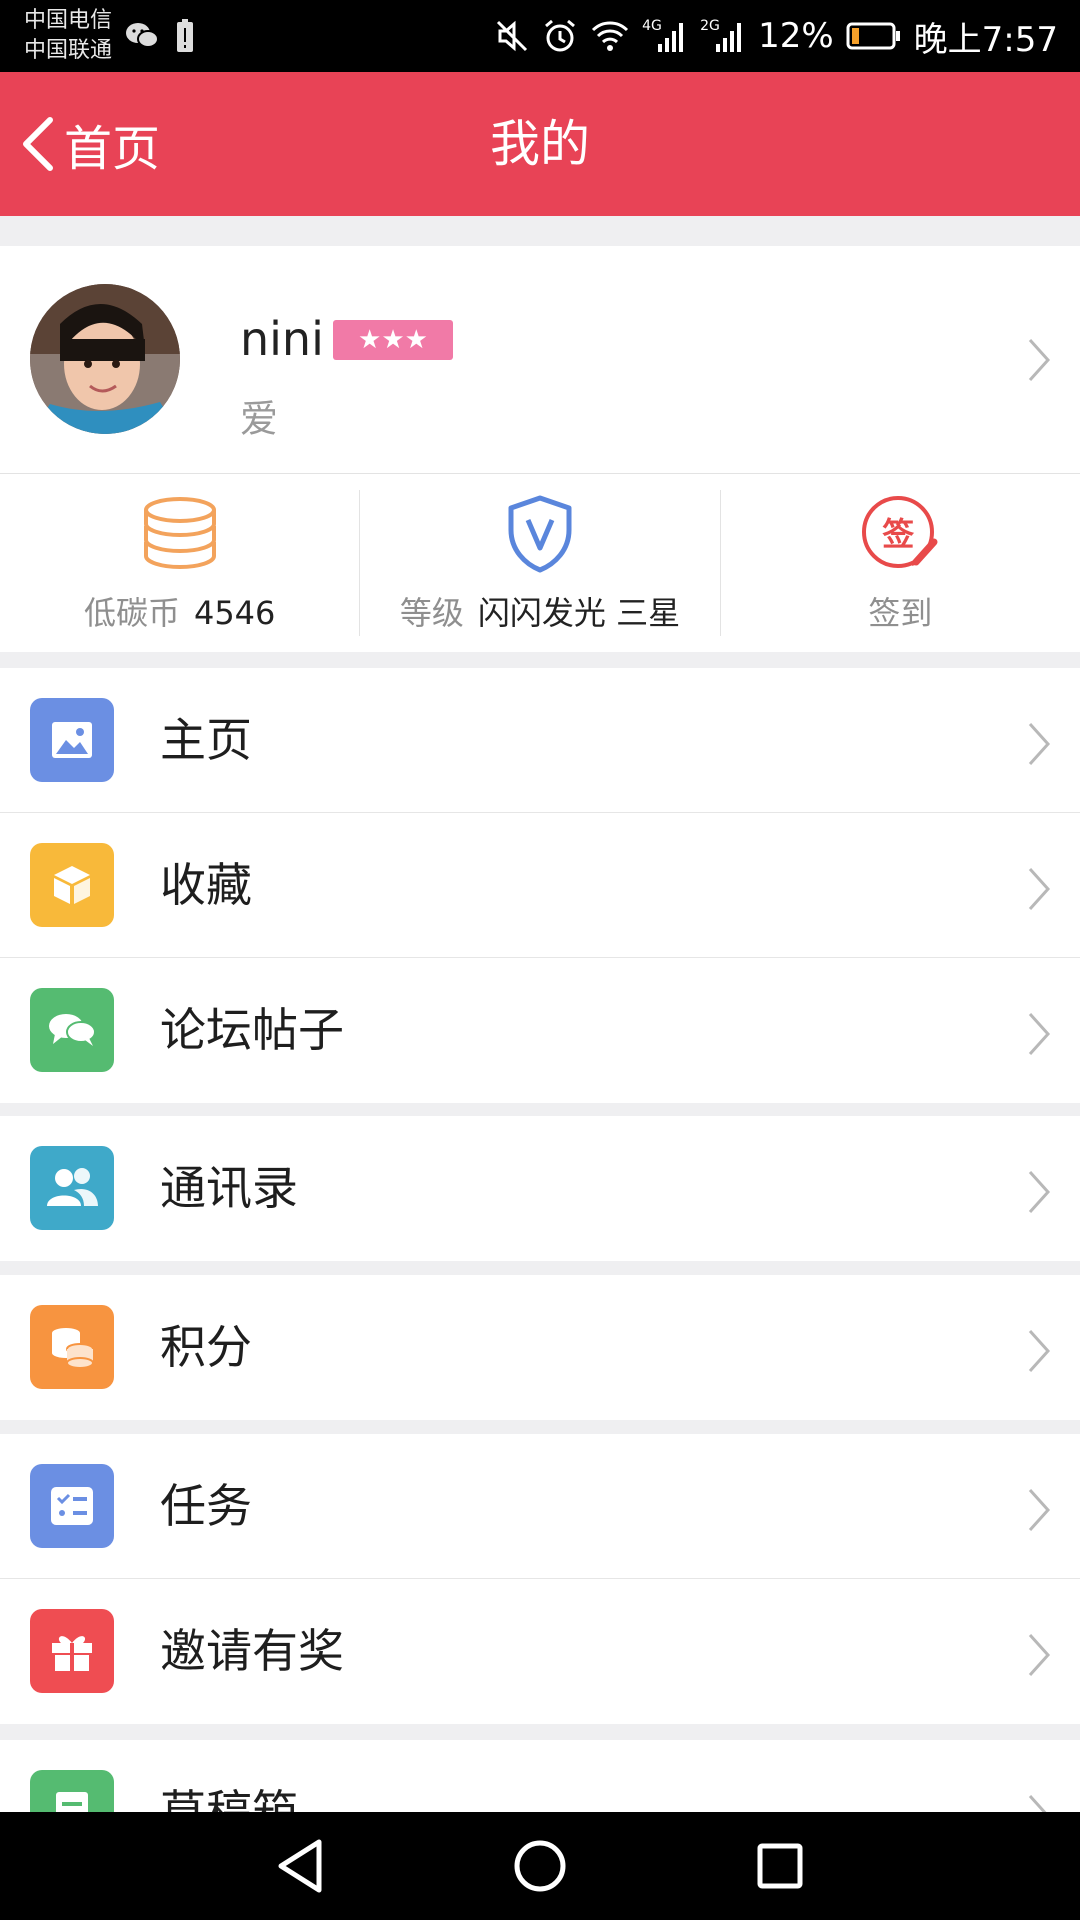  I want to click on document-icon, so click(72, 1791).